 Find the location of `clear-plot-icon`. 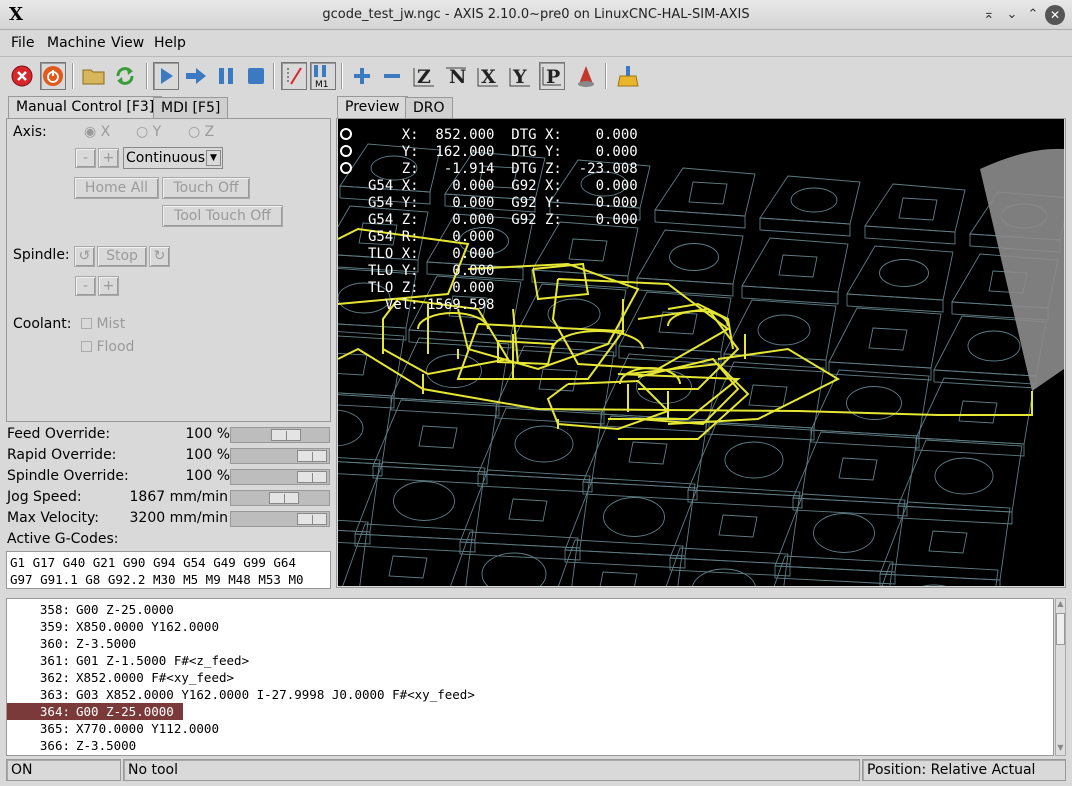

clear-plot-icon is located at coordinates (628, 76).